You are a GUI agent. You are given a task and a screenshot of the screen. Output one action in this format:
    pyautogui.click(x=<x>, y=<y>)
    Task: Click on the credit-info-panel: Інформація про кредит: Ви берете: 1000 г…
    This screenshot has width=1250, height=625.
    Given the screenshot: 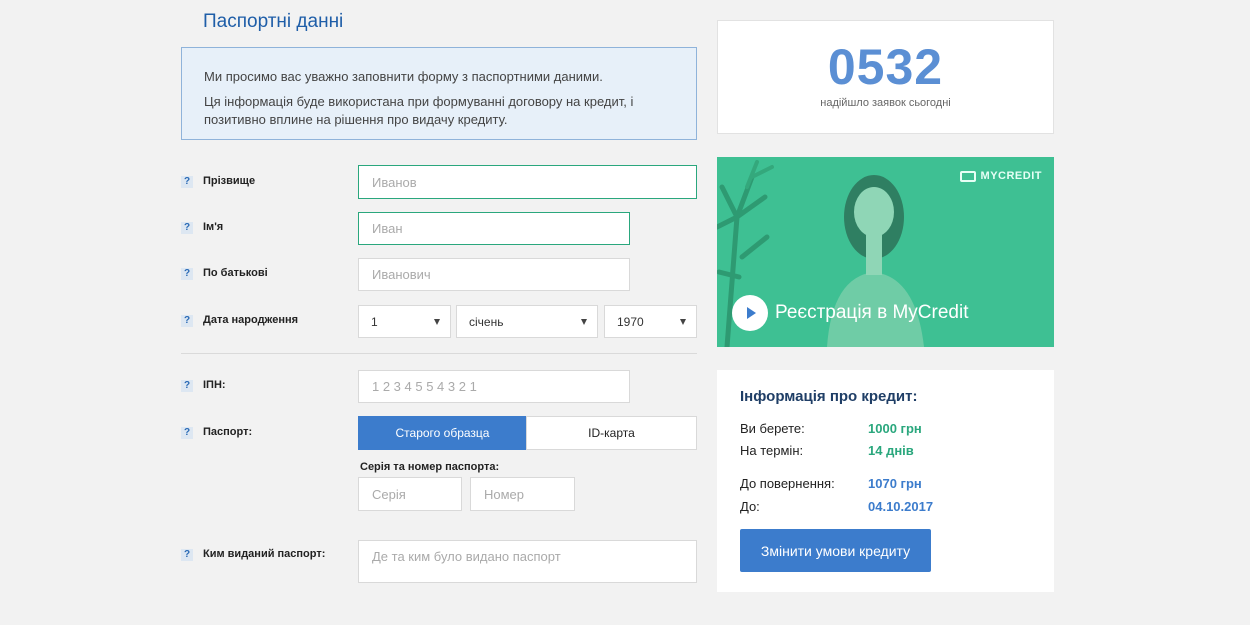 What is the action you would take?
    pyautogui.click(x=885, y=481)
    